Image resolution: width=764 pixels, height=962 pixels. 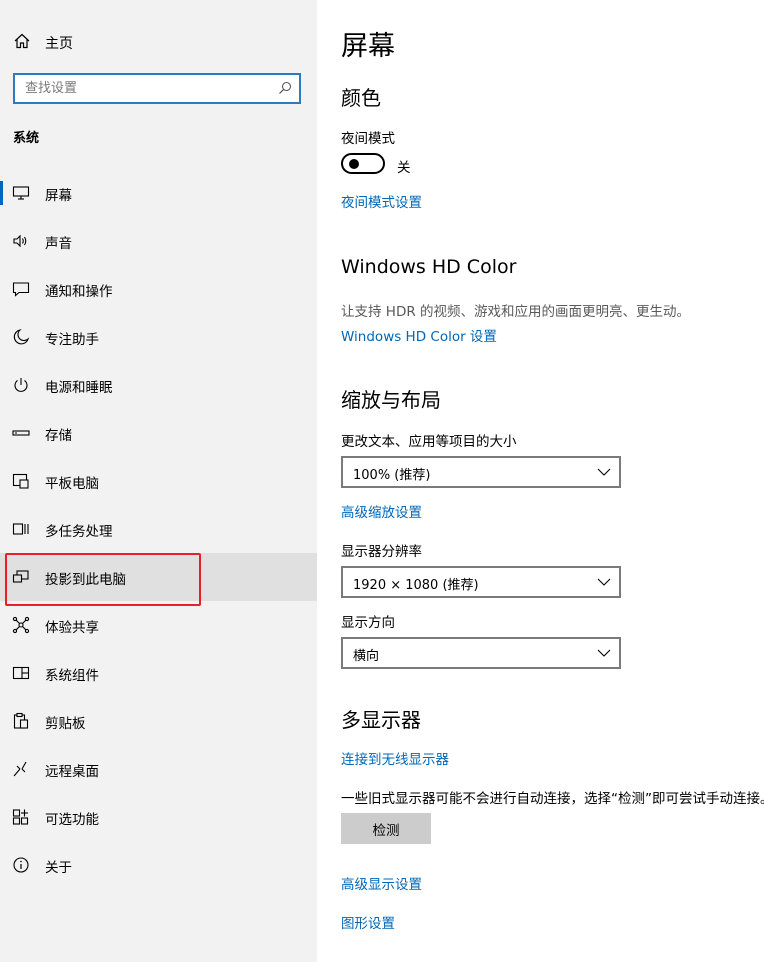 I want to click on sidebar-item-project-to-pc: 投影到此电脑, so click(x=158, y=577).